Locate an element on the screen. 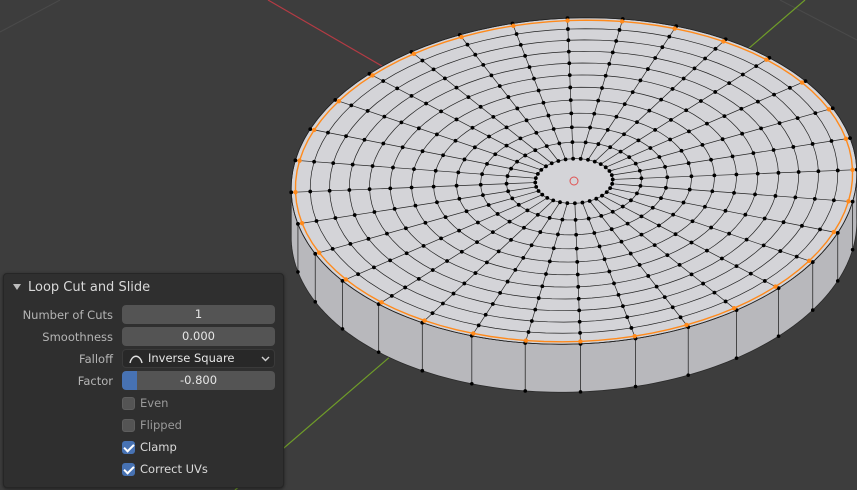 Image resolution: width=857 pixels, height=490 pixels. correct-uvs-checkbox is located at coordinates (128, 469).